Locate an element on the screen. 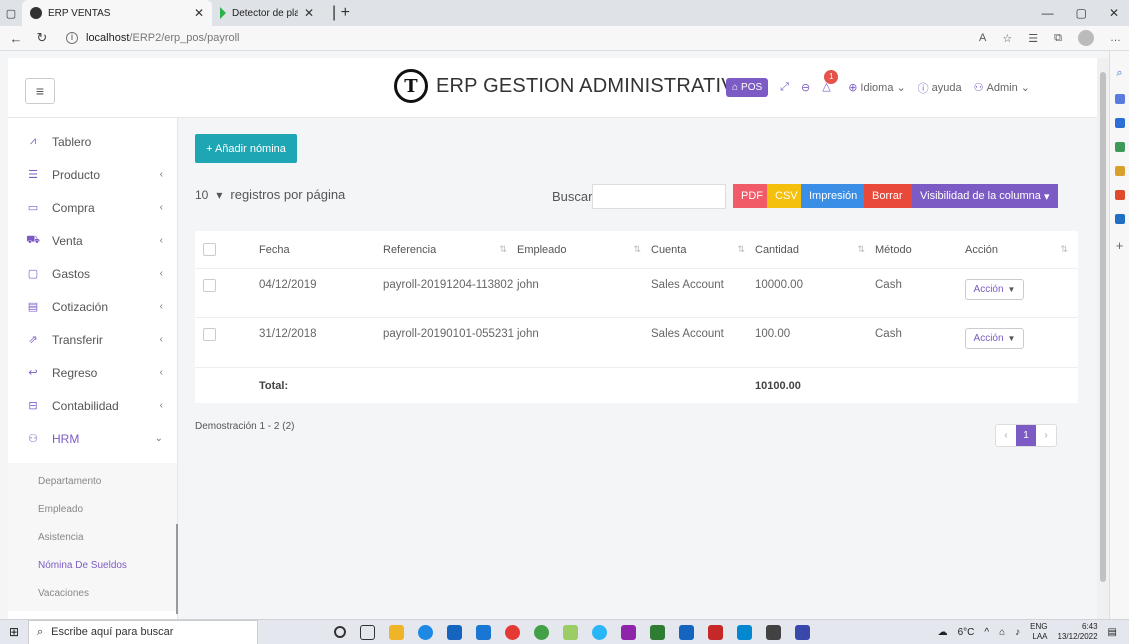  submenu-item-vacaciones: Vacaciones is located at coordinates (92, 593).